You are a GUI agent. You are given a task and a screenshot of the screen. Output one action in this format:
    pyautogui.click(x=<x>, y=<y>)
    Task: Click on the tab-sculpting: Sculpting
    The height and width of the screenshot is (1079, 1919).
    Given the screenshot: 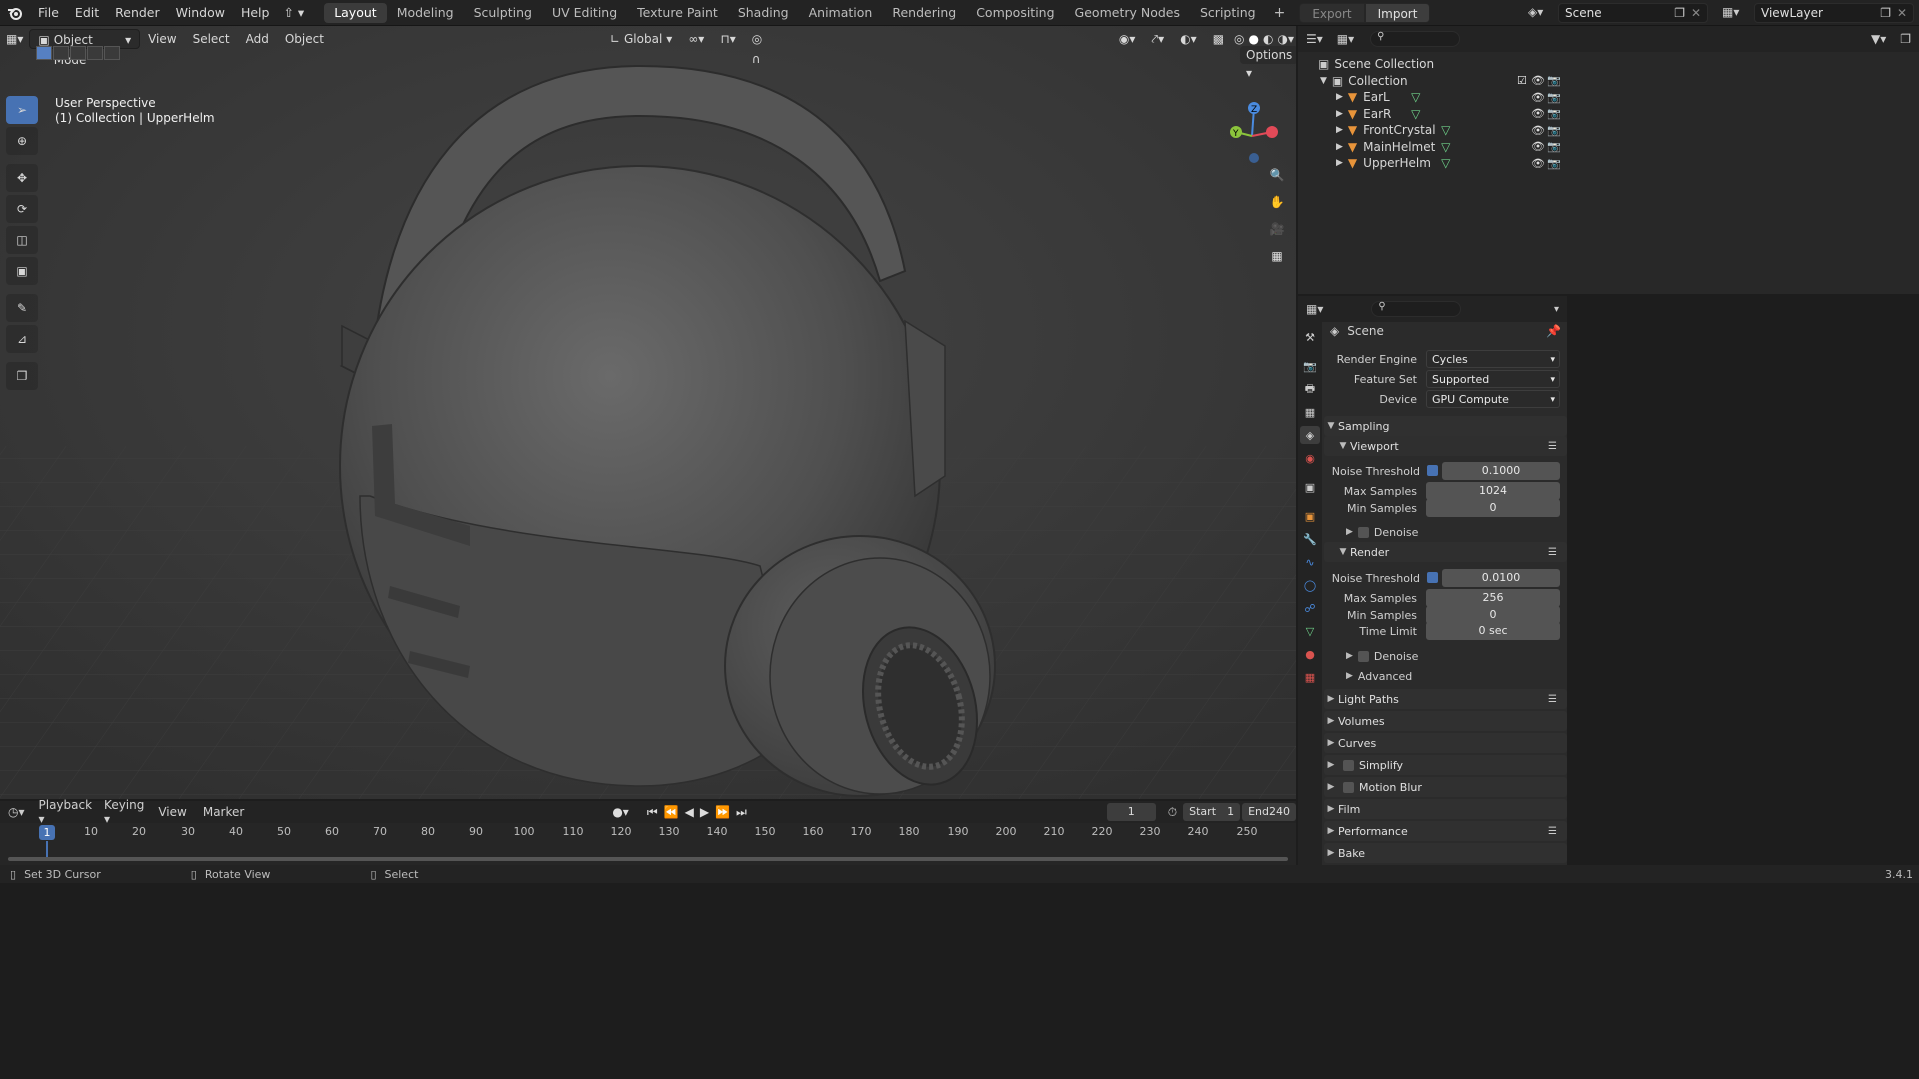 What is the action you would take?
    pyautogui.click(x=503, y=13)
    